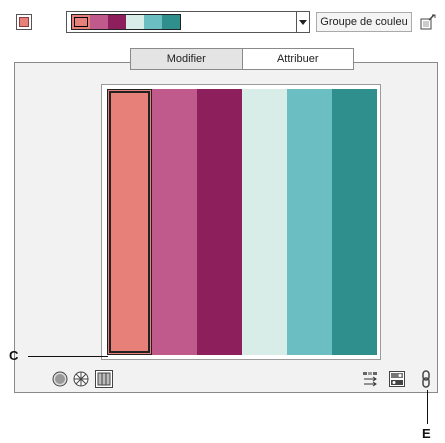 Image resolution: width=445 pixels, height=443 pixels. I want to click on tab-assign: Attribuer, so click(298, 59).